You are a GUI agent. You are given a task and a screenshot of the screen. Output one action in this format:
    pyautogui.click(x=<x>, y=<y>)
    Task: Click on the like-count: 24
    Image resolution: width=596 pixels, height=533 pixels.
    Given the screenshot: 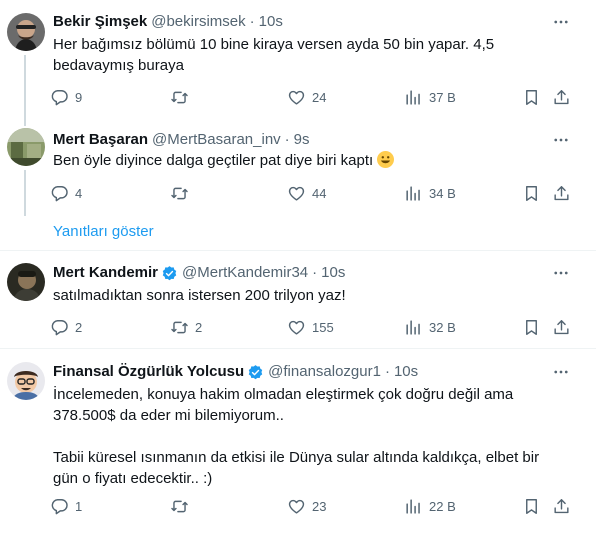 What is the action you would take?
    pyautogui.click(x=319, y=97)
    